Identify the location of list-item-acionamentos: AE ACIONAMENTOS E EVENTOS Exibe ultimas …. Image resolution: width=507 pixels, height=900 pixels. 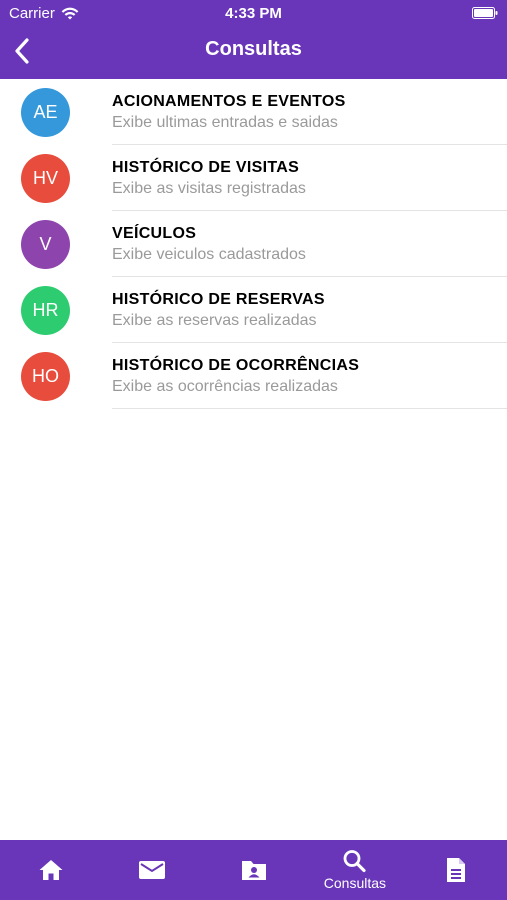
(253, 112).